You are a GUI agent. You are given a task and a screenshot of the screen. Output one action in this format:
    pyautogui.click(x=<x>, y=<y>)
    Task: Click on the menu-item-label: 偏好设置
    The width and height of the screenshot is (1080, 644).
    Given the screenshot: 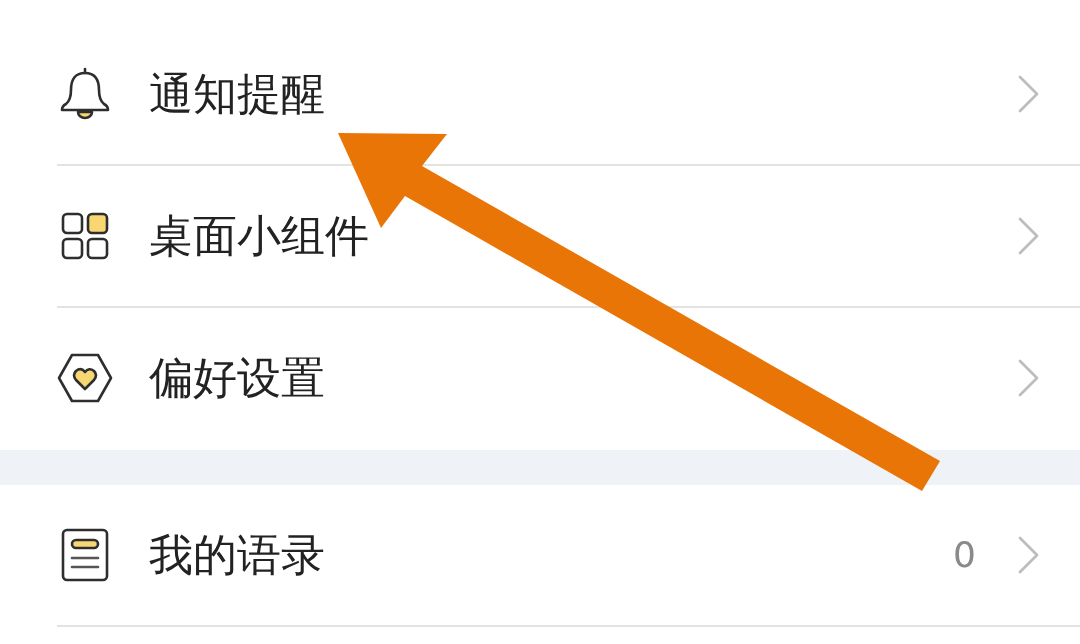 What is the action you would take?
    pyautogui.click(x=237, y=378)
    